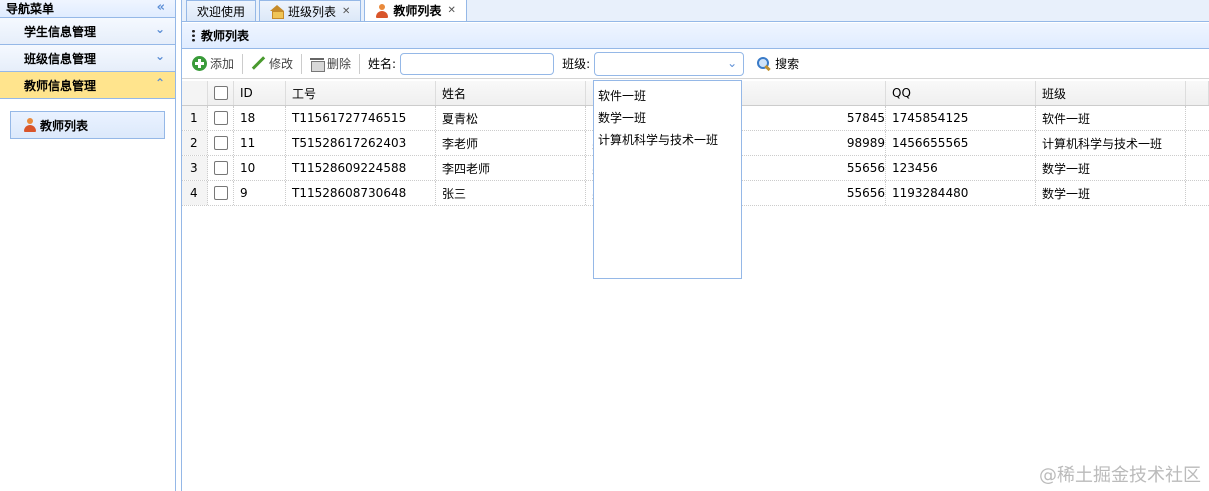 The image size is (1209, 491). What do you see at coordinates (1197, 93) in the screenshot?
I see `header-filler` at bounding box center [1197, 93].